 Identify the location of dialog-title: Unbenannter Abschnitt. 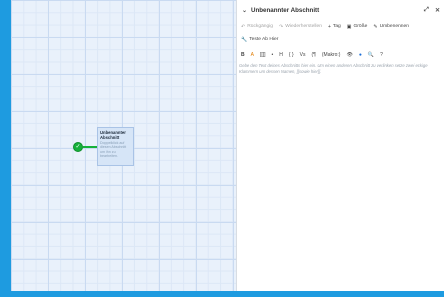
(285, 10).